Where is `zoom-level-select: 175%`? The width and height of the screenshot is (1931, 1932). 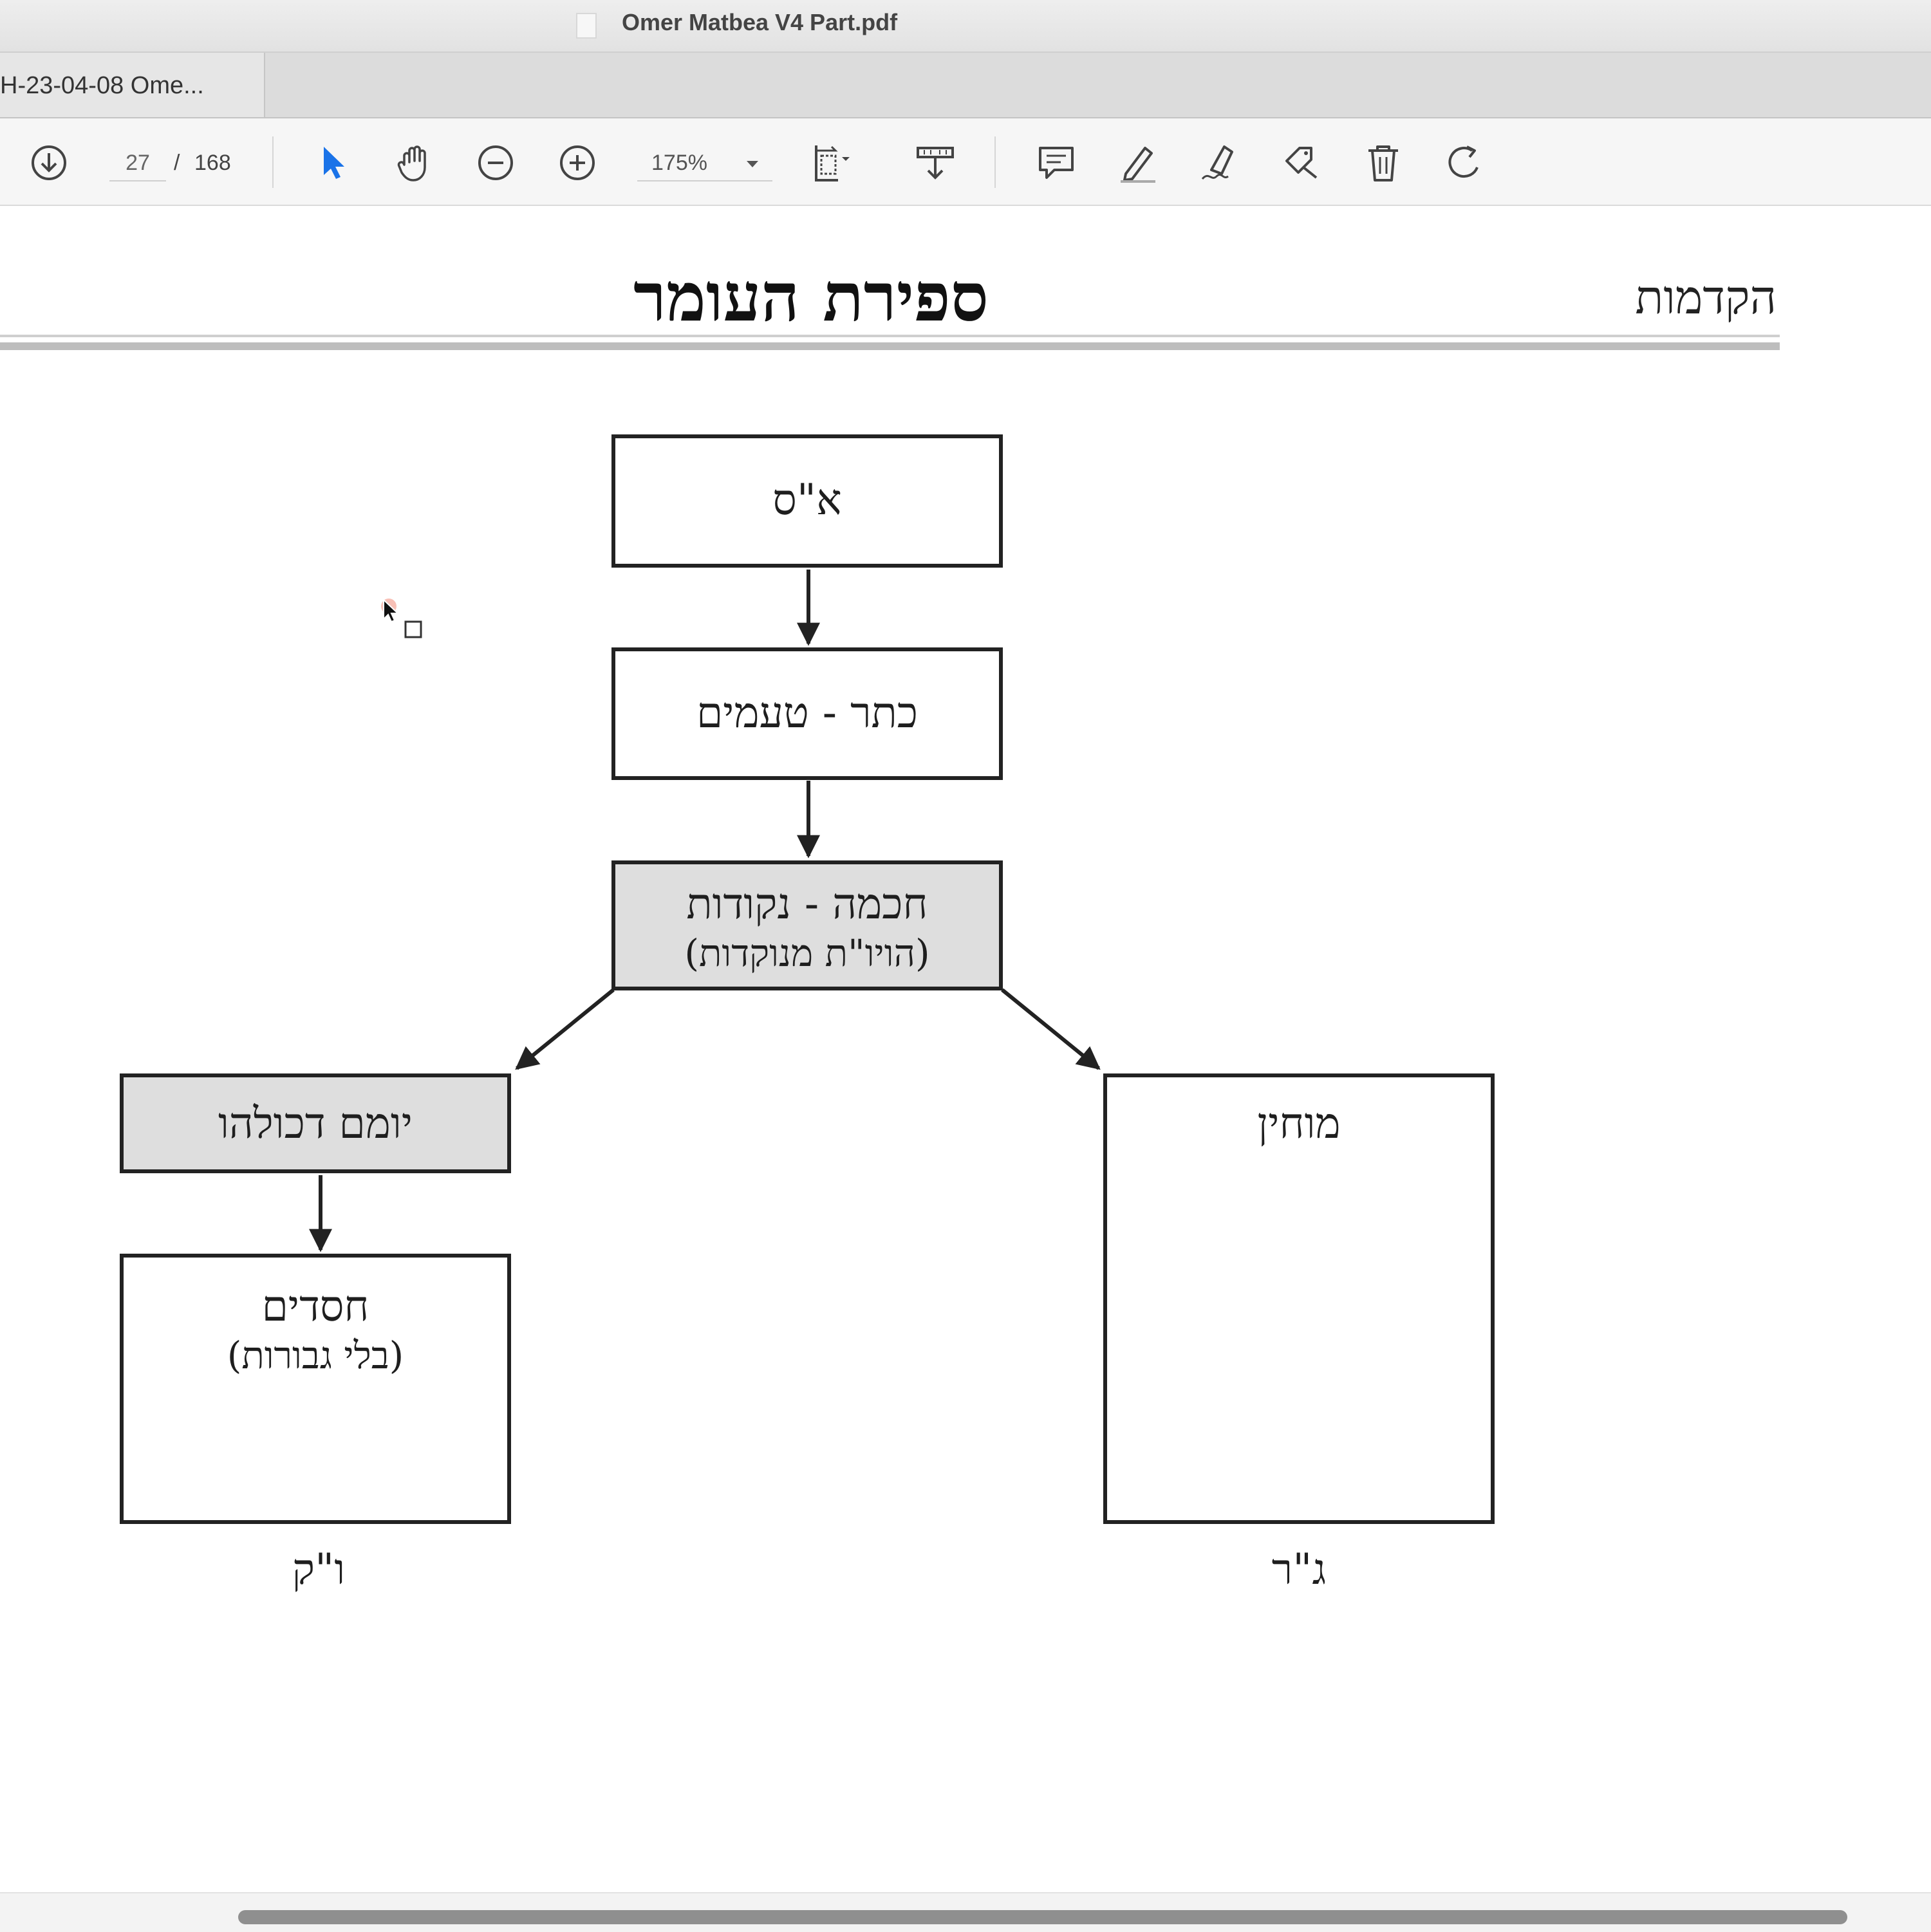 zoom-level-select: 175% is located at coordinates (705, 163).